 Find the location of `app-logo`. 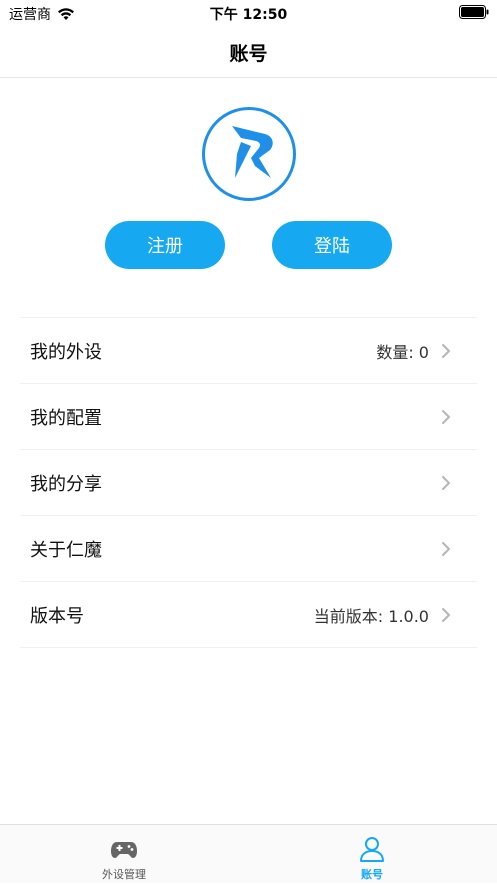

app-logo is located at coordinates (249, 154).